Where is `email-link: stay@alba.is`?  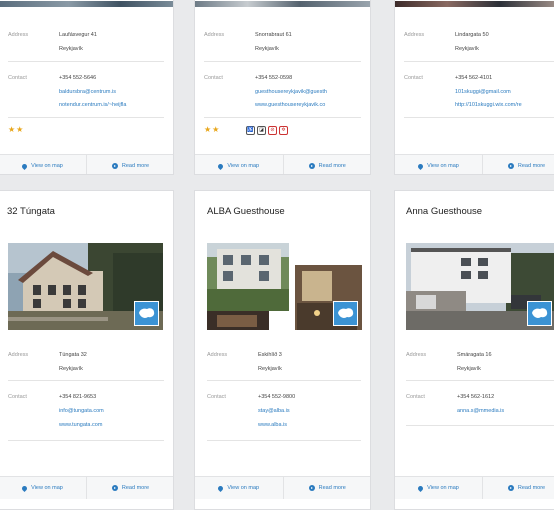
email-link: stay@alba.is is located at coordinates (274, 411).